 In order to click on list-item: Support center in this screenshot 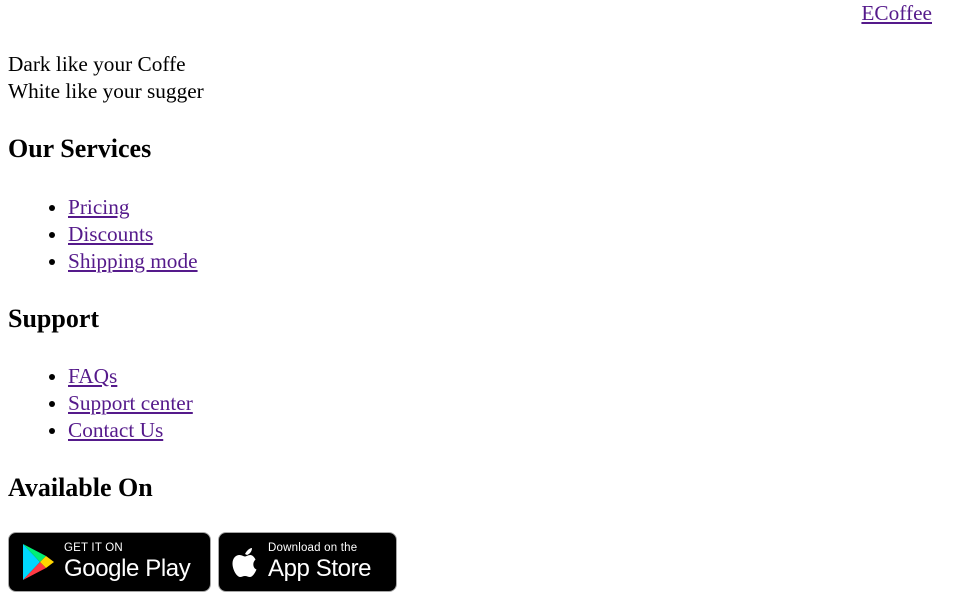, I will do `click(130, 403)`.